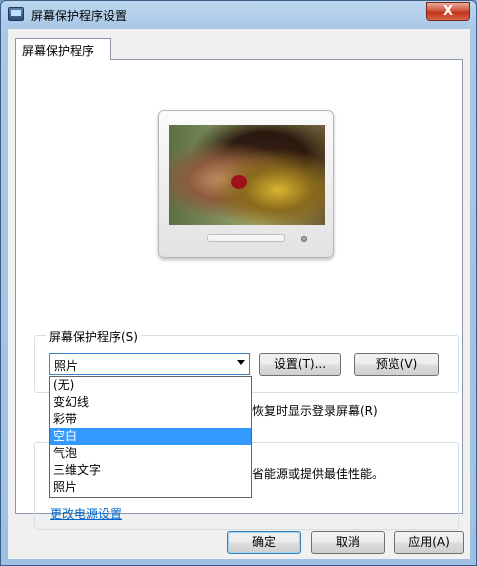 This screenshot has height=566, width=477. What do you see at coordinates (304, 239) in the screenshot?
I see `monitor-power-icon` at bounding box center [304, 239].